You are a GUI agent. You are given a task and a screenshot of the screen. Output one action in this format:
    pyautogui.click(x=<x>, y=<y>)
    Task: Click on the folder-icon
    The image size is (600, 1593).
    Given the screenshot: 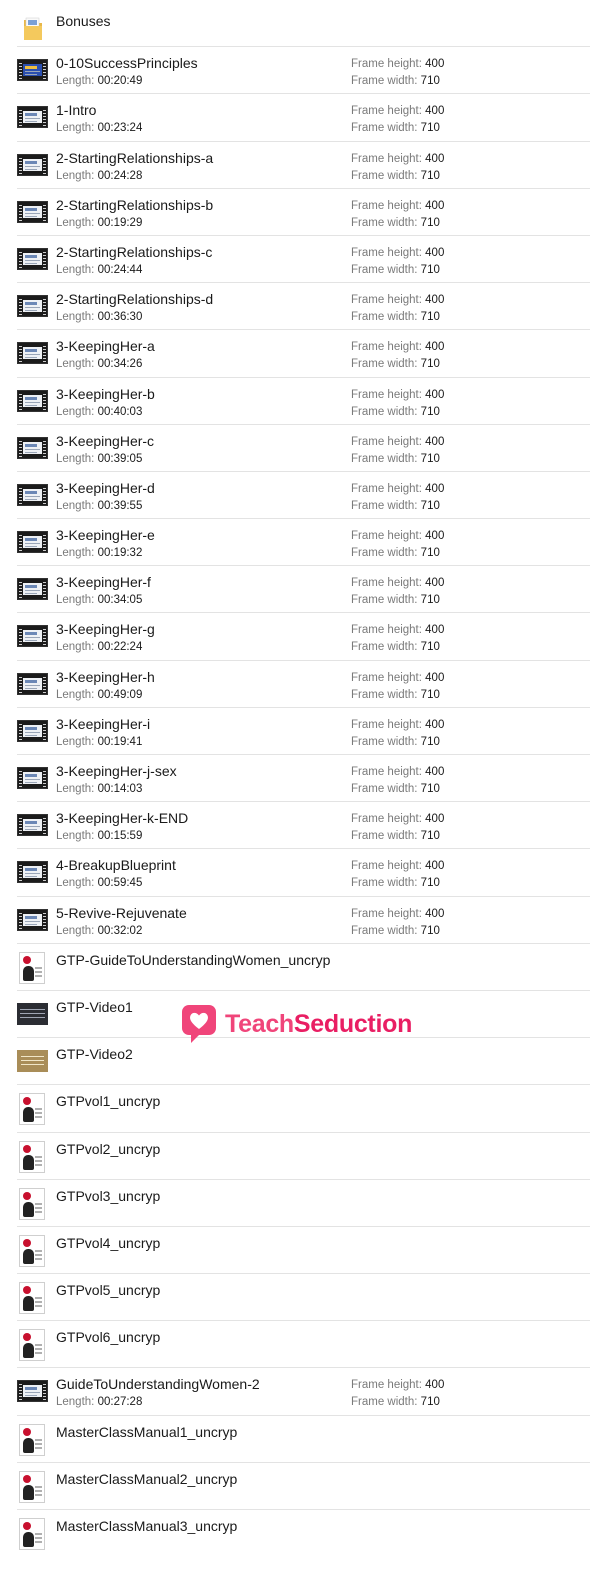 What is the action you would take?
    pyautogui.click(x=33, y=28)
    